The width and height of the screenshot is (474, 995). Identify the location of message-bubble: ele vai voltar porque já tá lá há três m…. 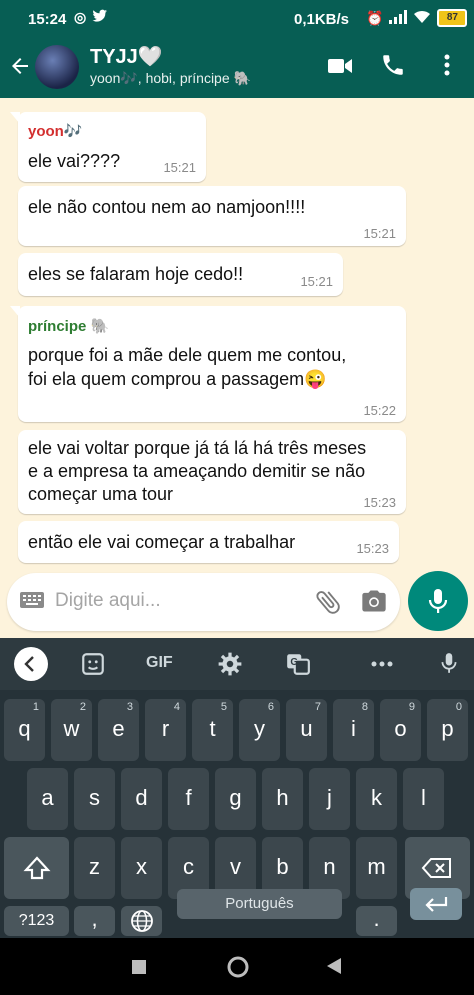
(212, 472).